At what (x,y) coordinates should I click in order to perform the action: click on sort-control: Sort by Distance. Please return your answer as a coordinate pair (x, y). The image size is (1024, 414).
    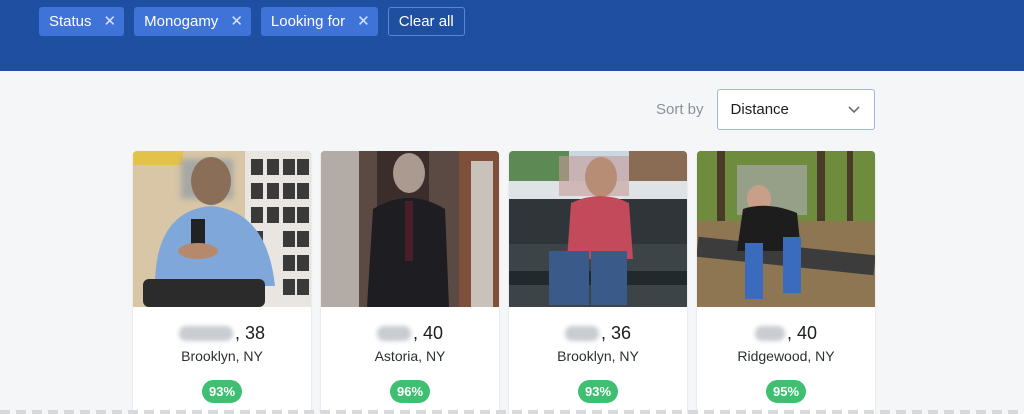
    Looking at the image, I should click on (765, 109).